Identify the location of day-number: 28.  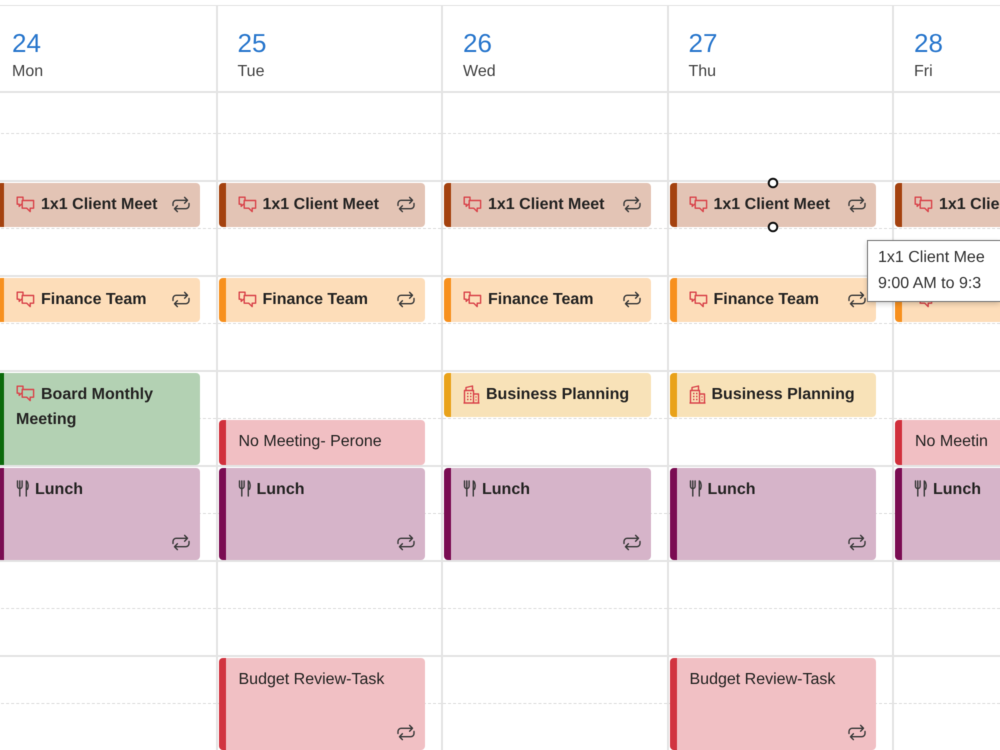
(928, 43).